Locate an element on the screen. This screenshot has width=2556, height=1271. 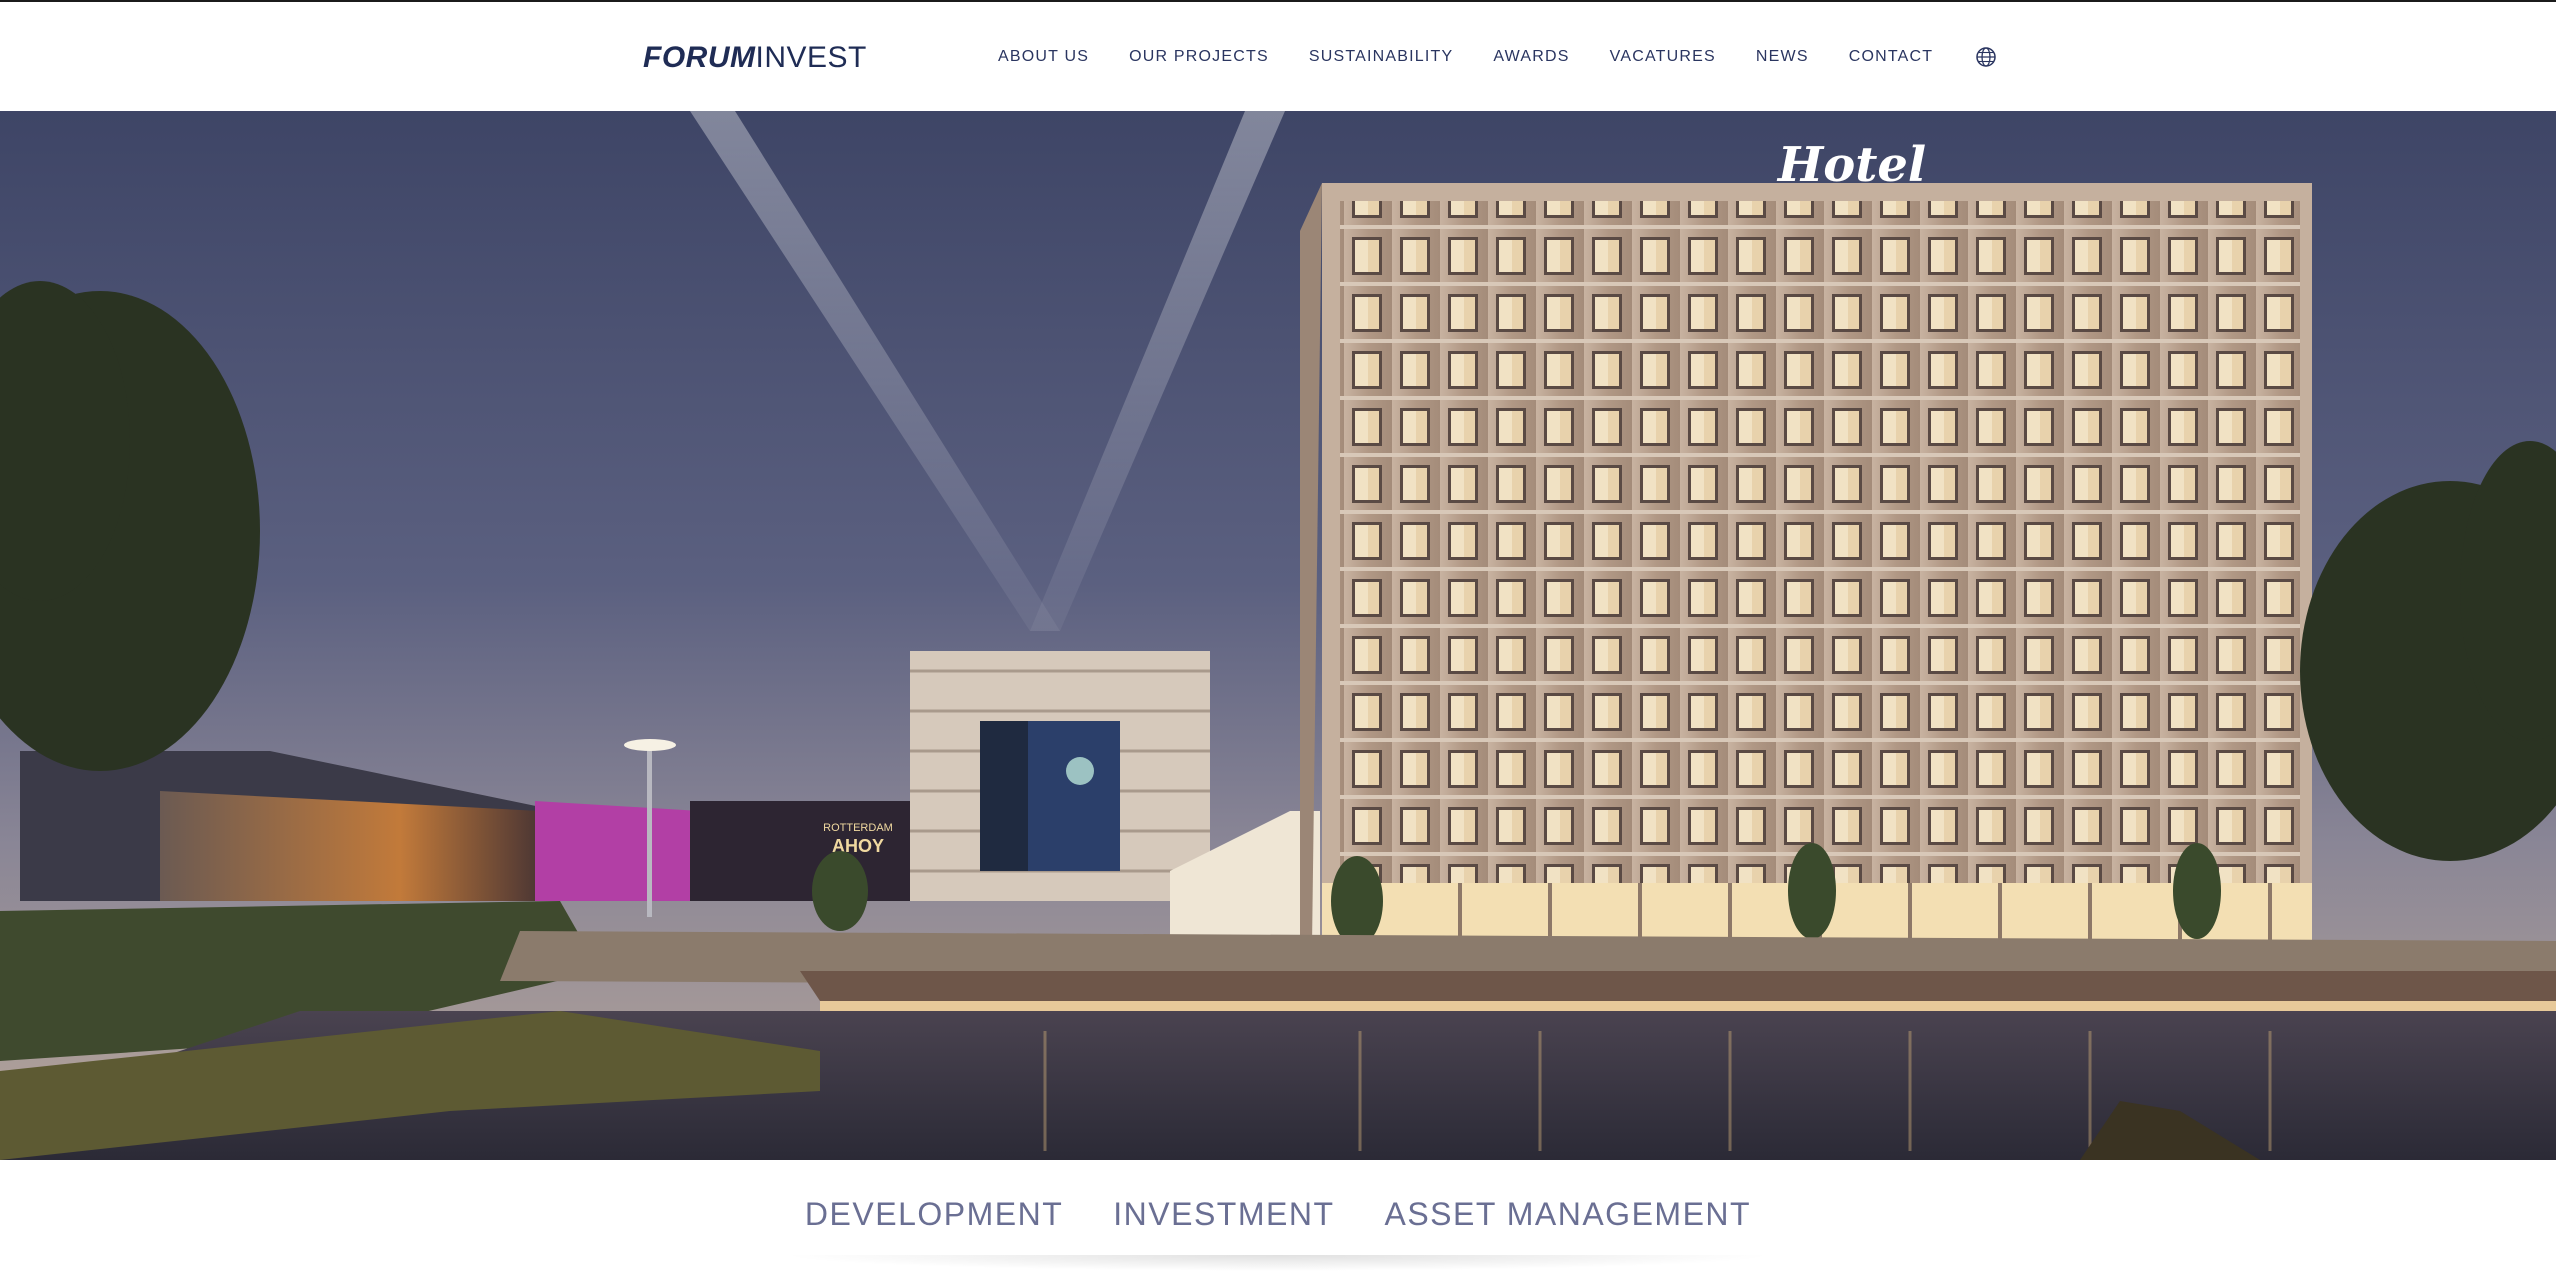
logo-invest: INVEST is located at coordinates (811, 57).